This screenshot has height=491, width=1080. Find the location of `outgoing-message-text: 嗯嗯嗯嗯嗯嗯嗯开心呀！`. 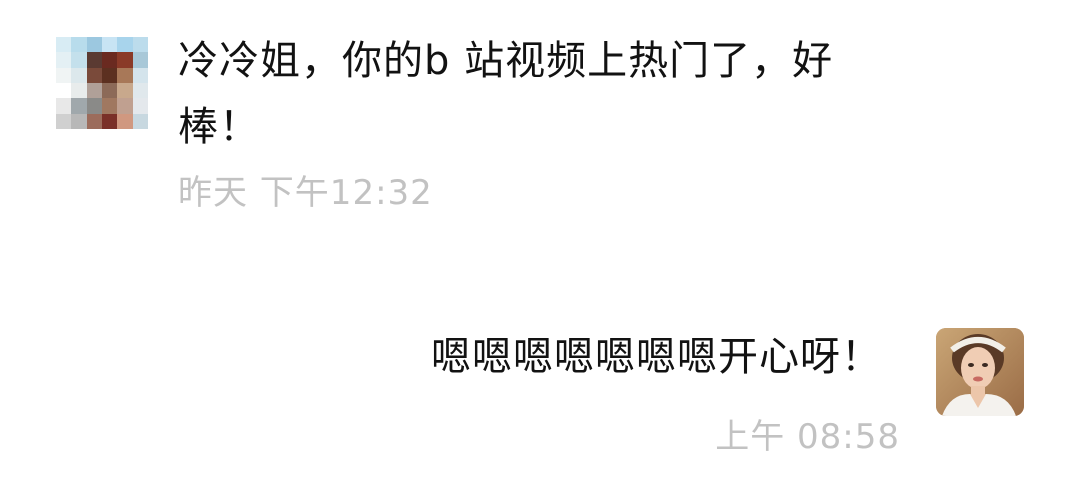

outgoing-message-text: 嗯嗯嗯嗯嗯嗯嗯开心呀！ is located at coordinates (656, 357).